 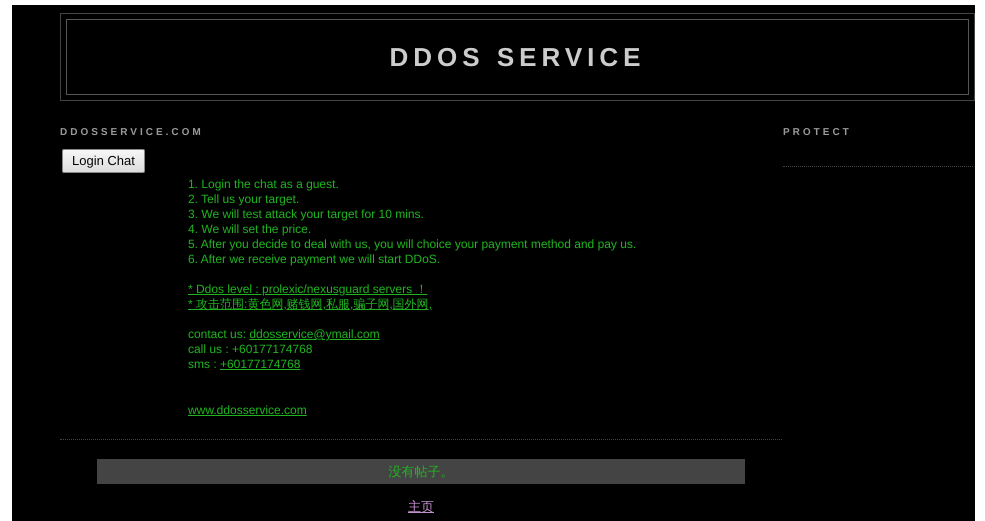 I want to click on contact-link: +60177174768, so click(x=260, y=364).